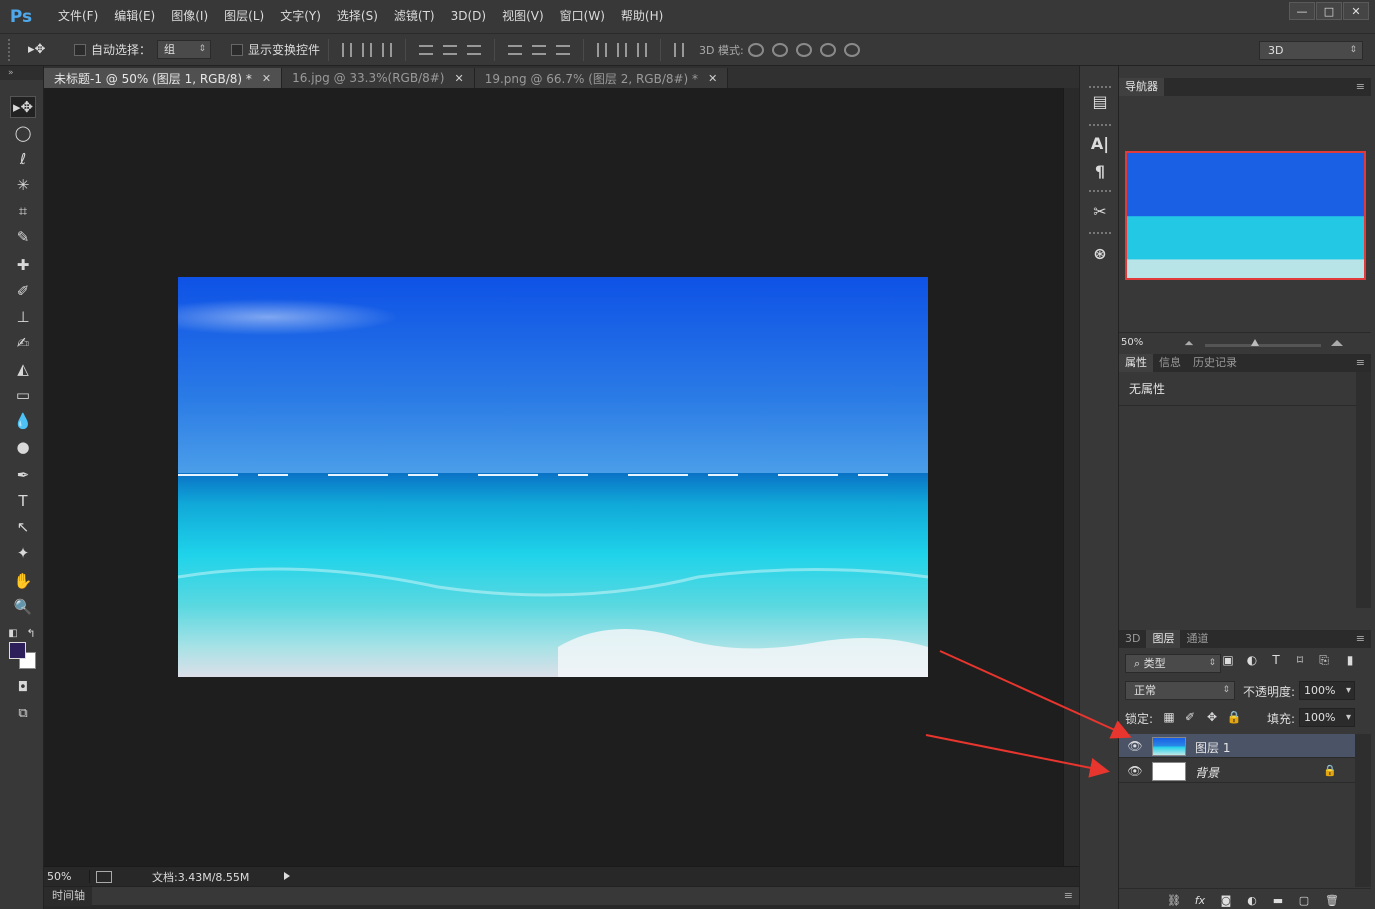 The height and width of the screenshot is (909, 1375). I want to click on default-colors-icon: ◧, so click(13, 633).